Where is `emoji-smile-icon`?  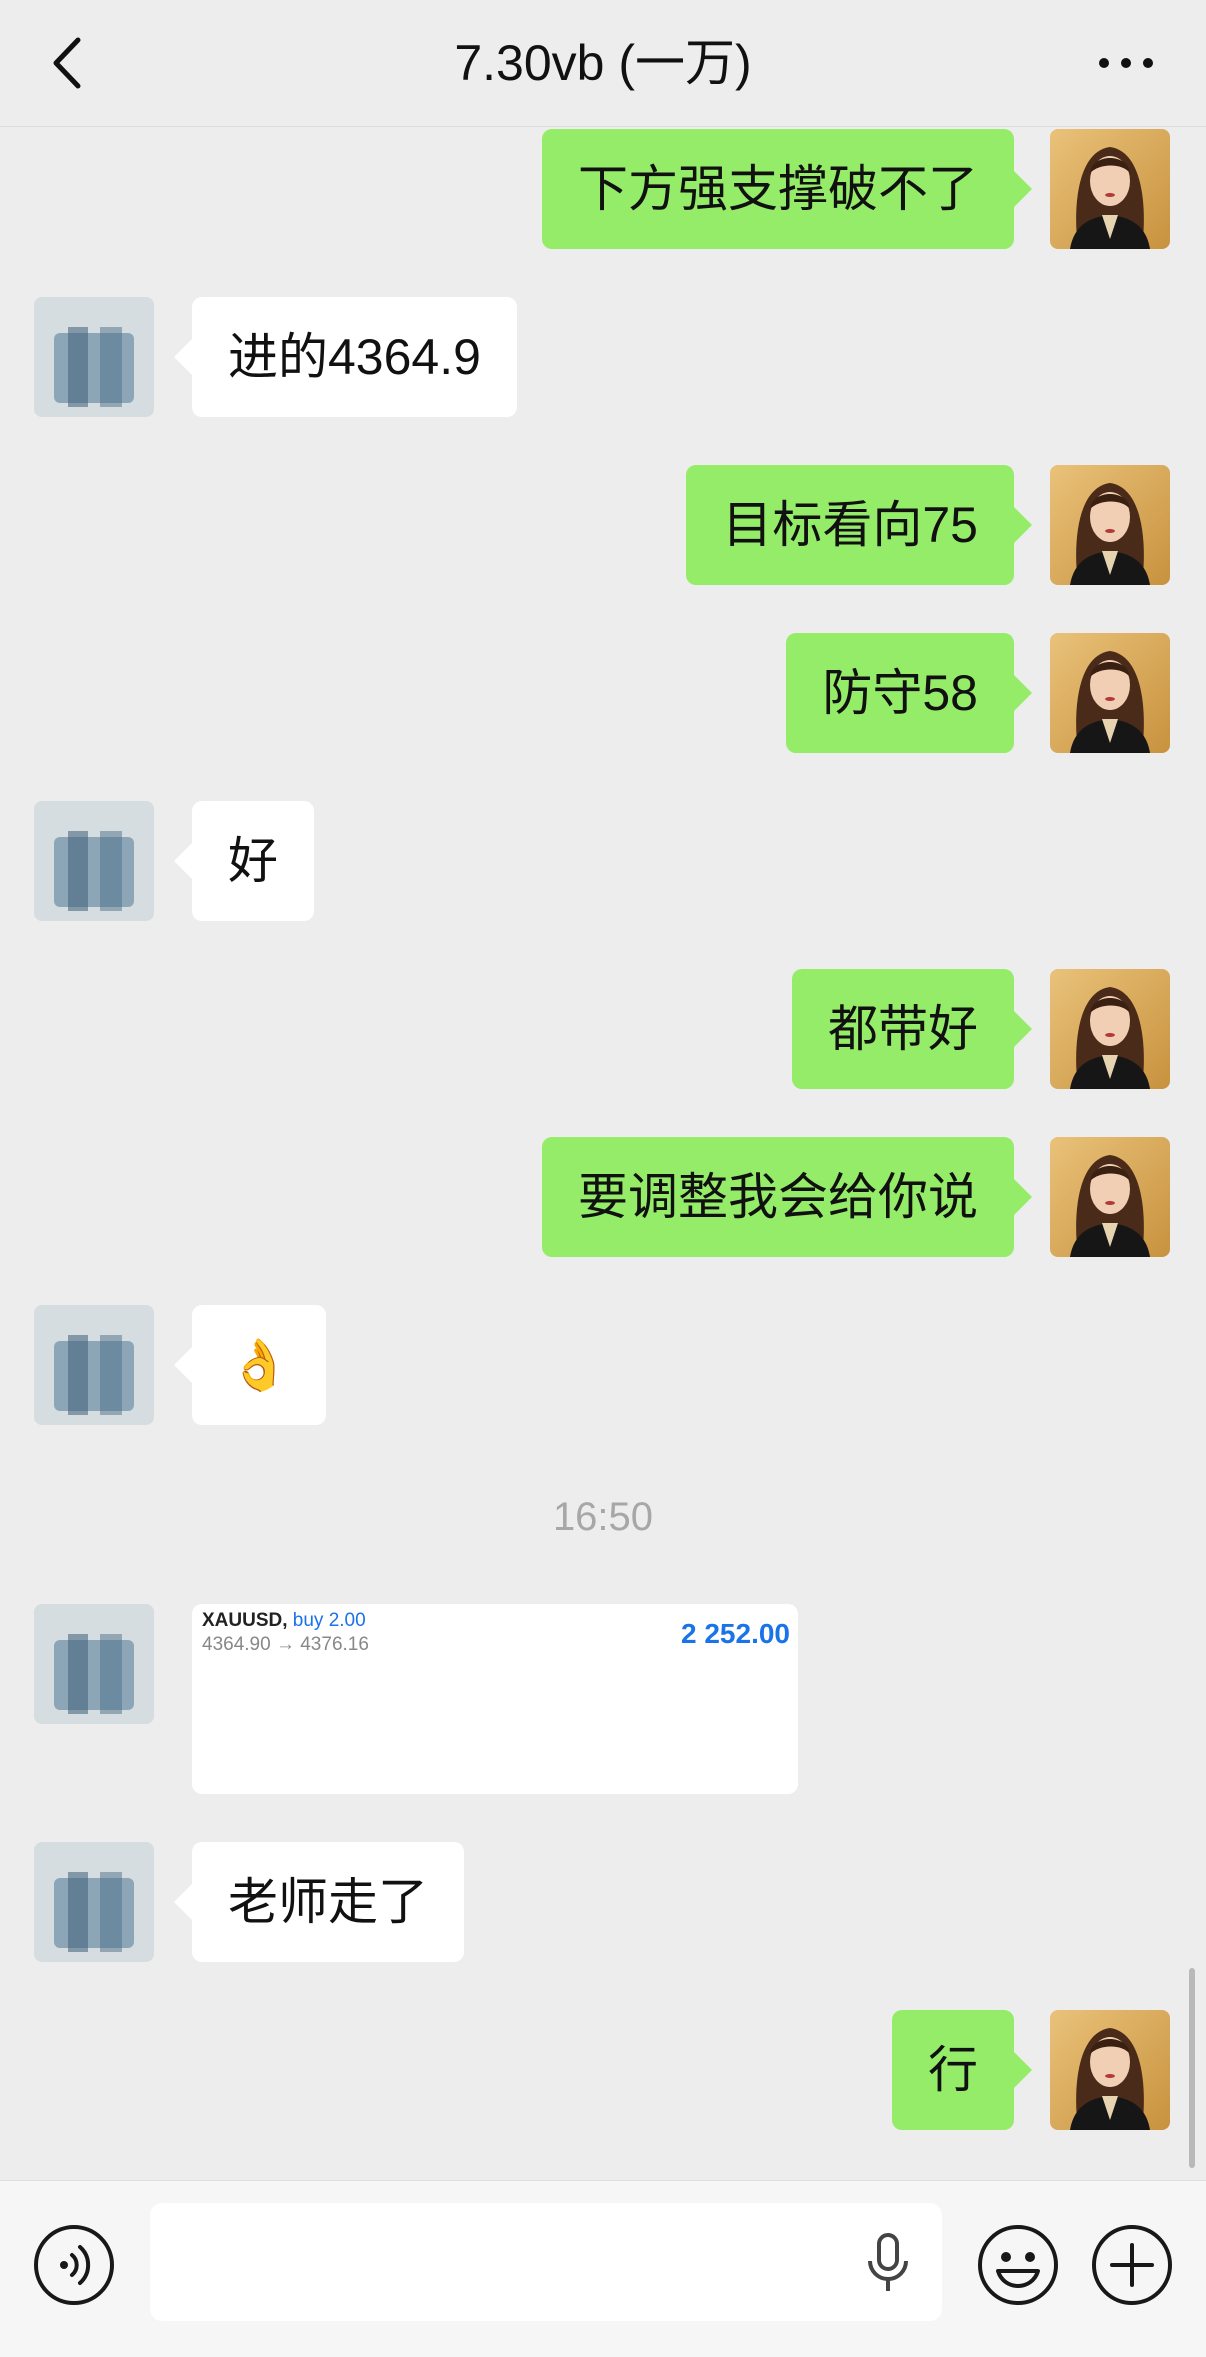 emoji-smile-icon is located at coordinates (1018, 2265).